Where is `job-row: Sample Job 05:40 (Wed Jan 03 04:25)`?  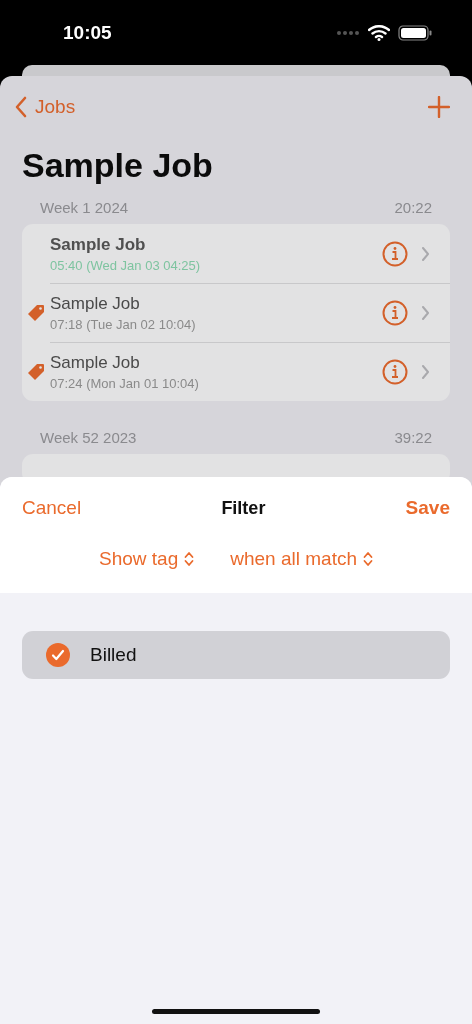 job-row: Sample Job 05:40 (Wed Jan 03 04:25) is located at coordinates (236, 253).